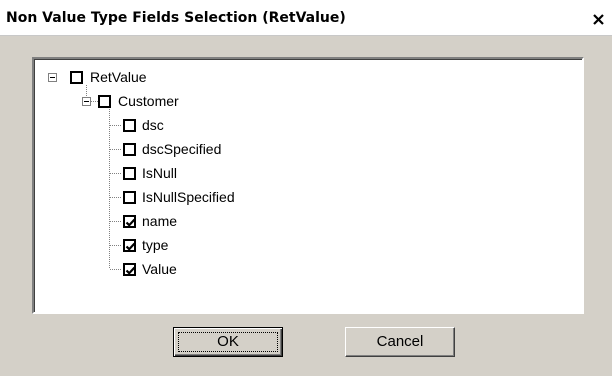  I want to click on root-checkbox, so click(76, 77).